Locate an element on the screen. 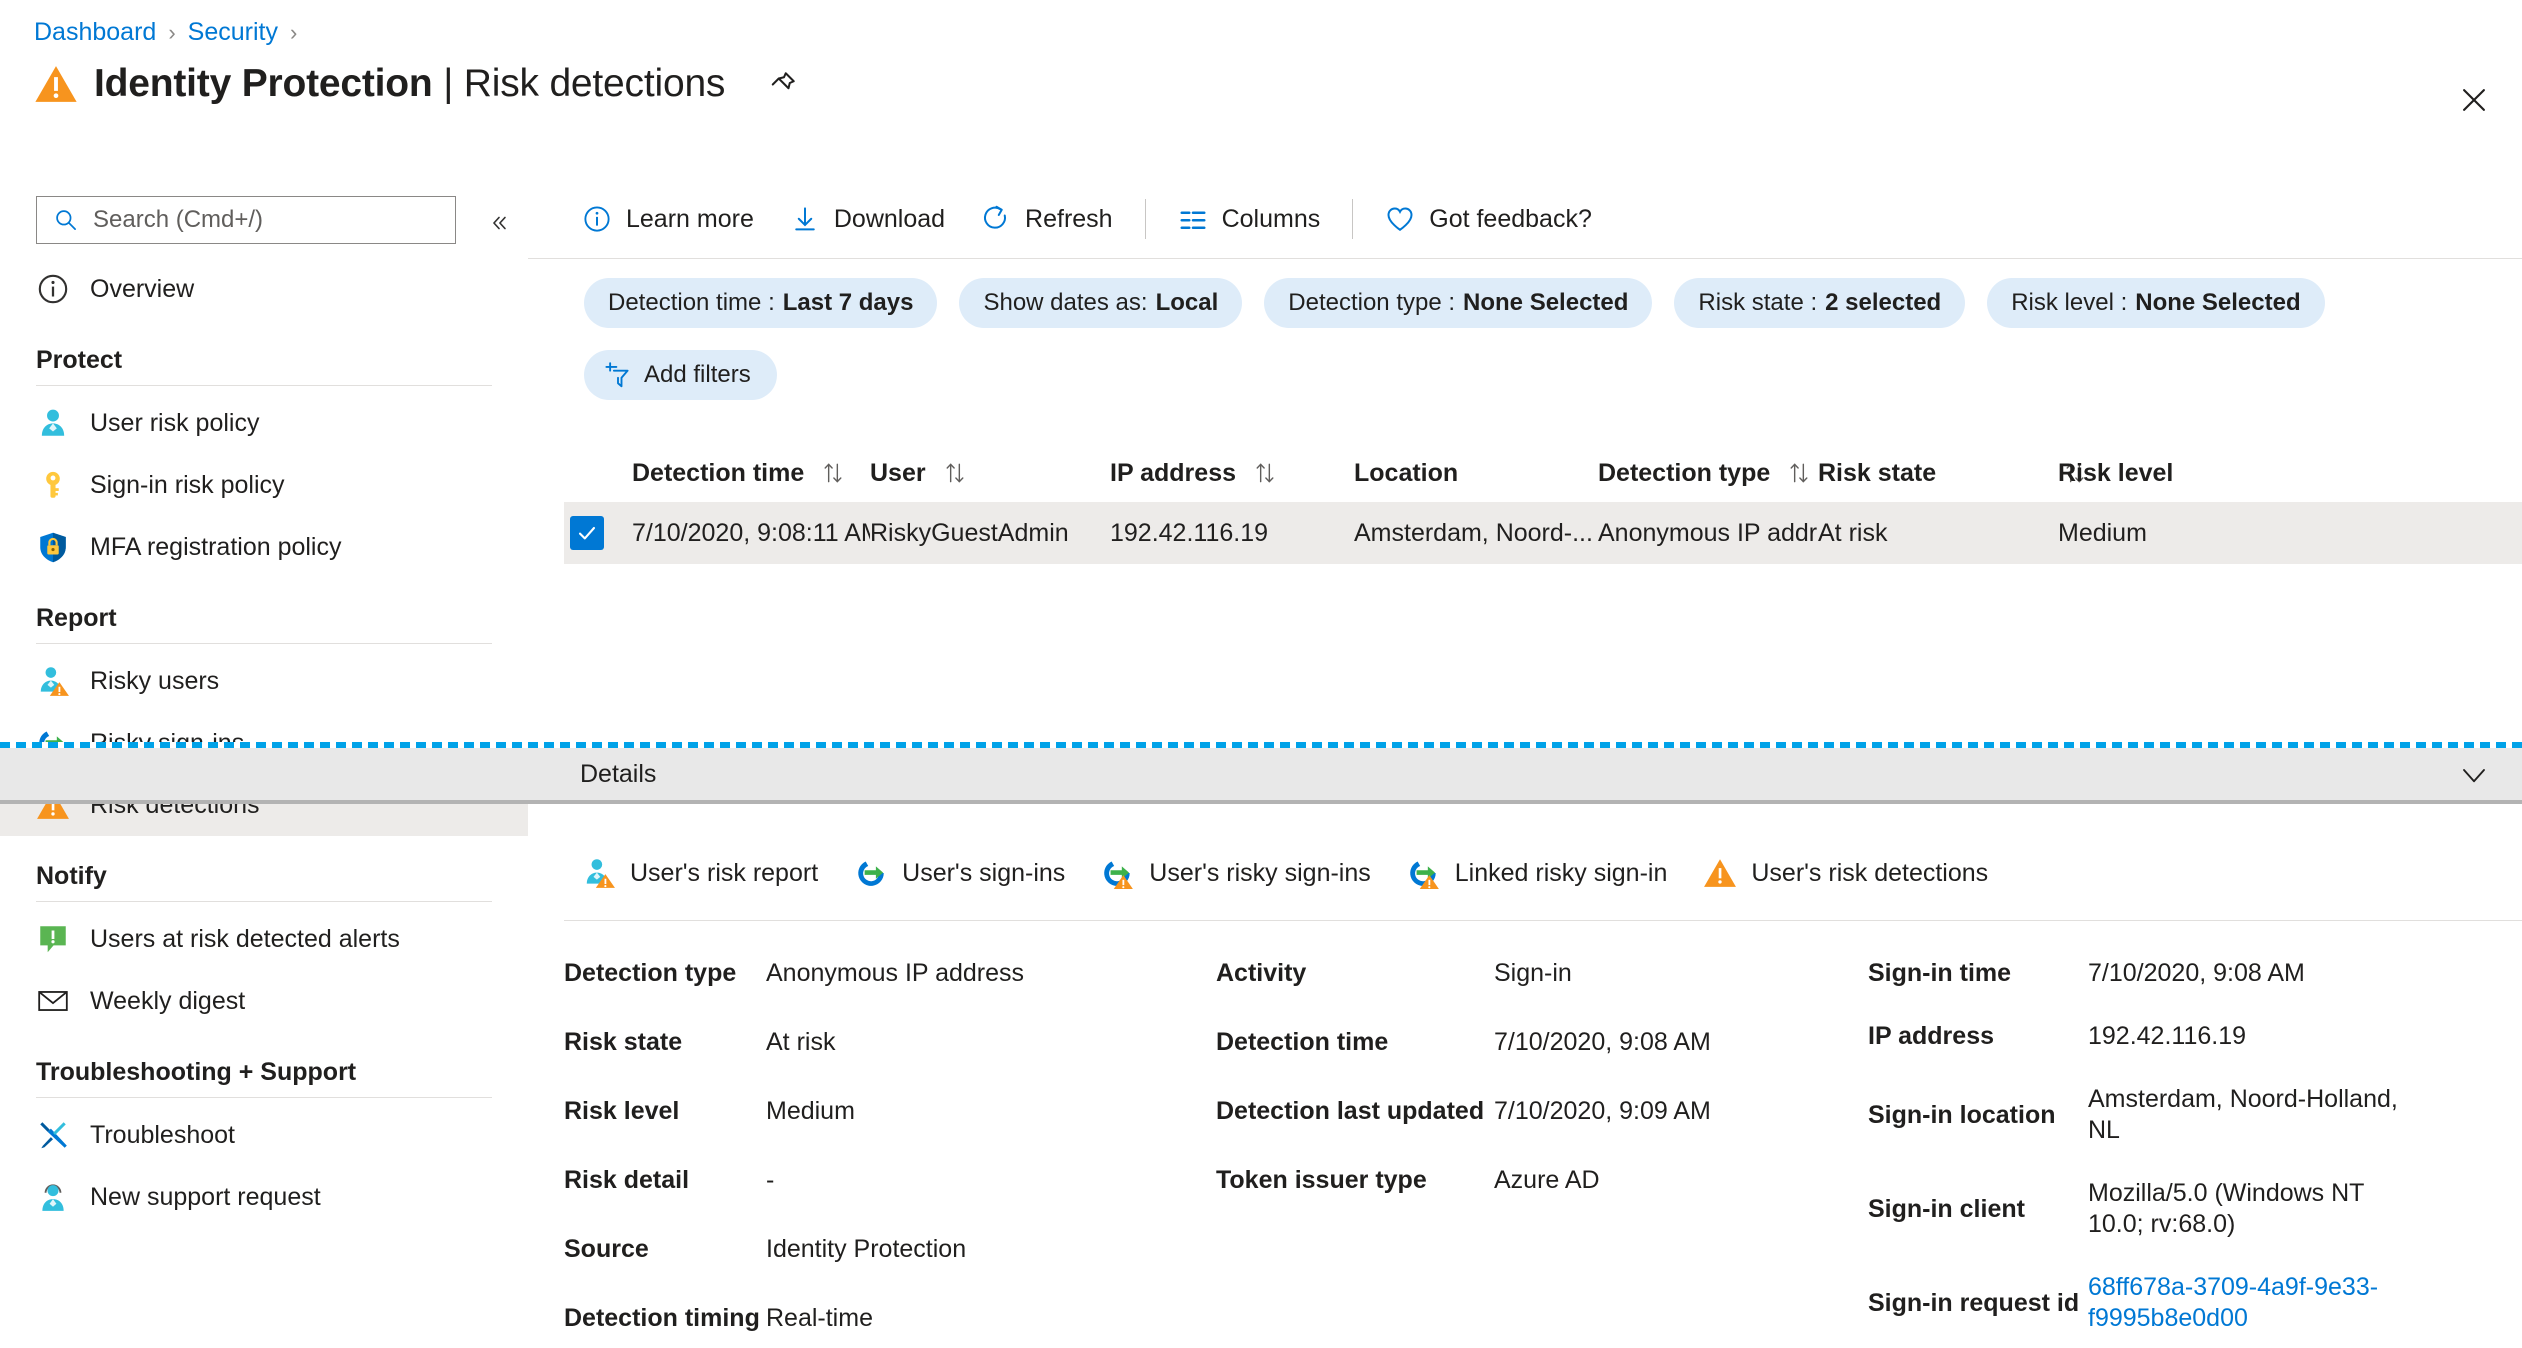 The image size is (2522, 1348). action-users-risky-signins: User's risky sign-ins is located at coordinates (1235, 873).